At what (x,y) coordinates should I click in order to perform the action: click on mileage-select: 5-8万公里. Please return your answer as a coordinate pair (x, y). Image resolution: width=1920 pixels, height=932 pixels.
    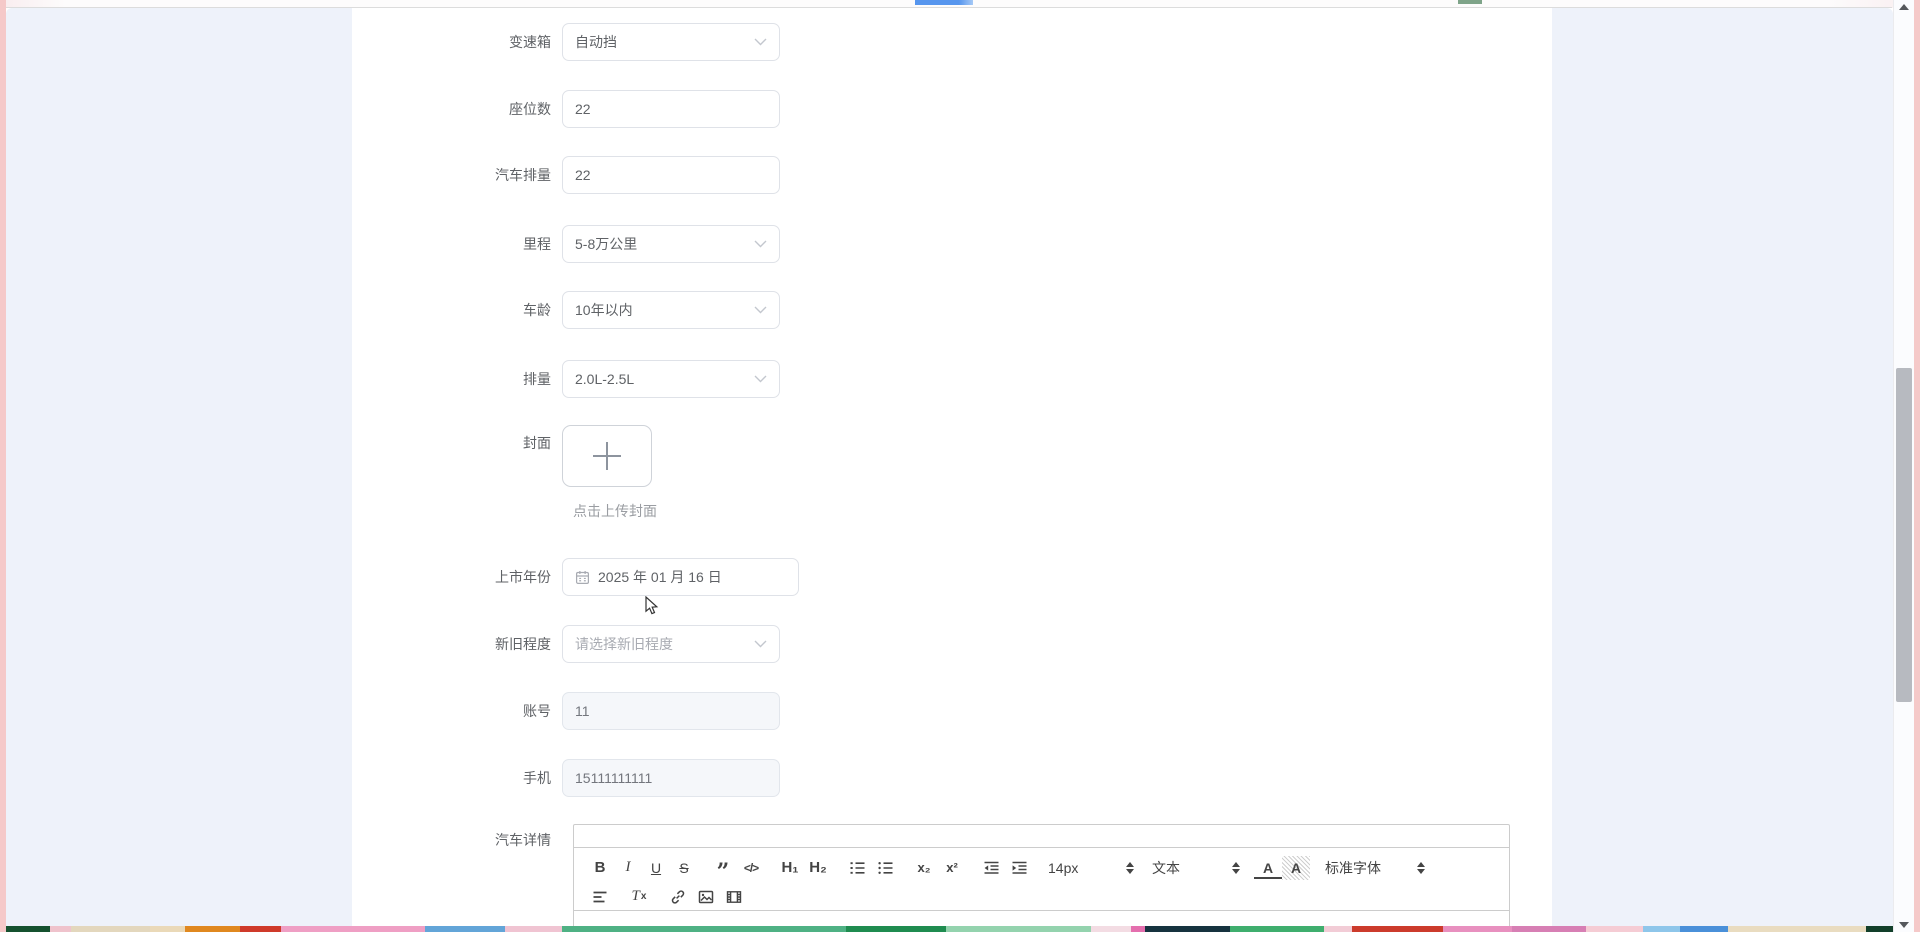
    Looking at the image, I should click on (671, 244).